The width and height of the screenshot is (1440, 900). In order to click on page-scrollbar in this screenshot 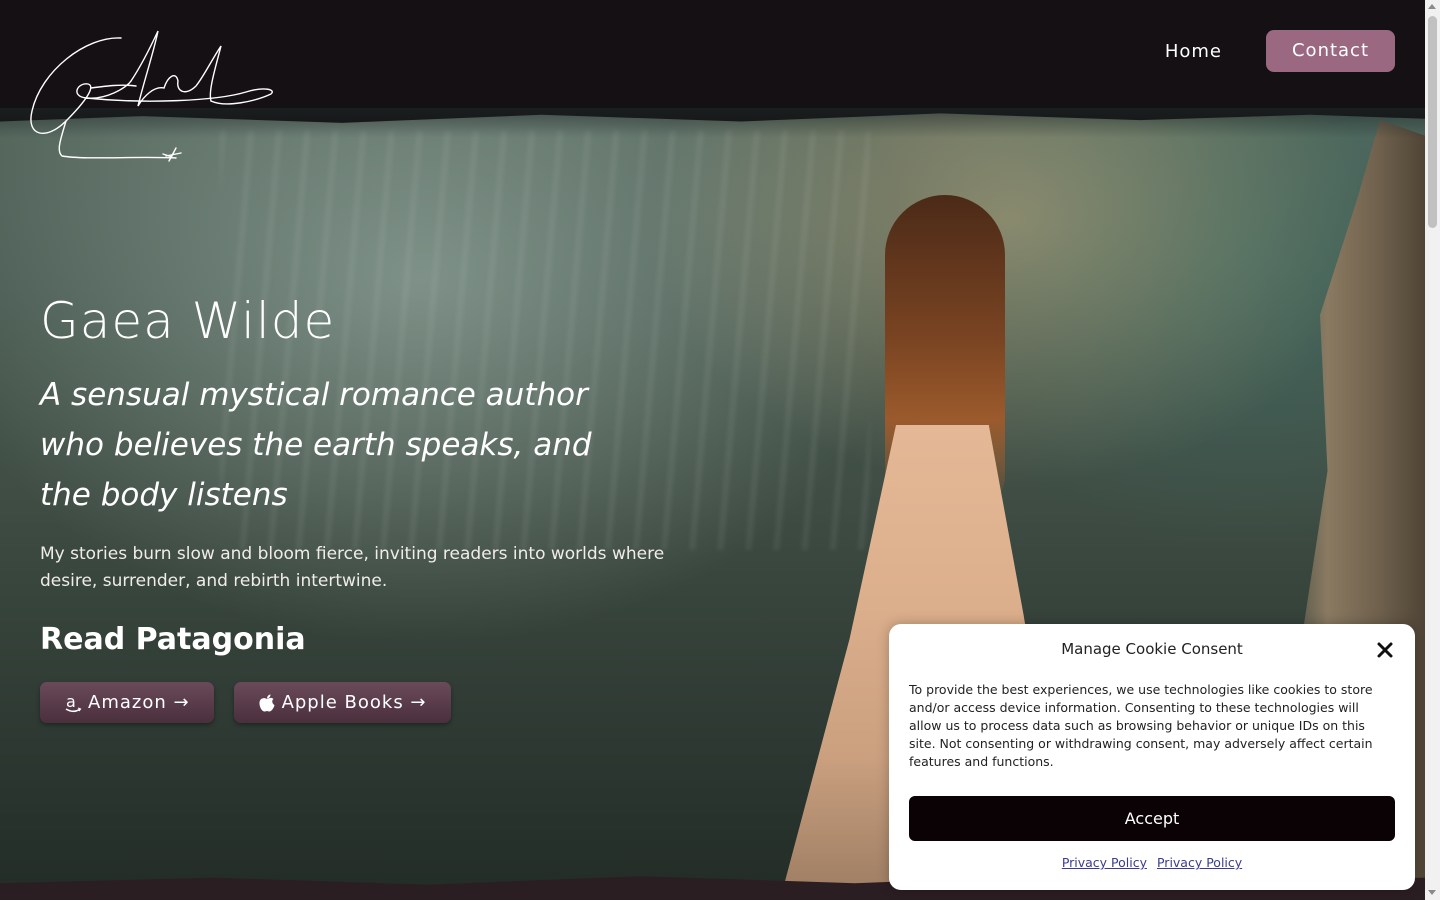, I will do `click(1432, 450)`.